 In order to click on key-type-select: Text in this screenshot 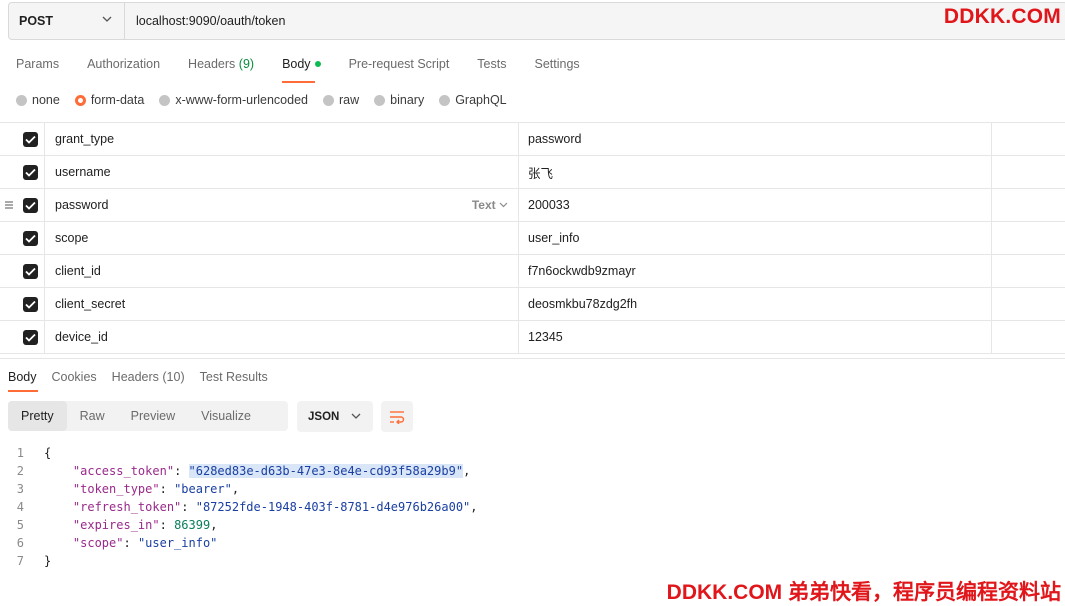, I will do `click(490, 205)`.